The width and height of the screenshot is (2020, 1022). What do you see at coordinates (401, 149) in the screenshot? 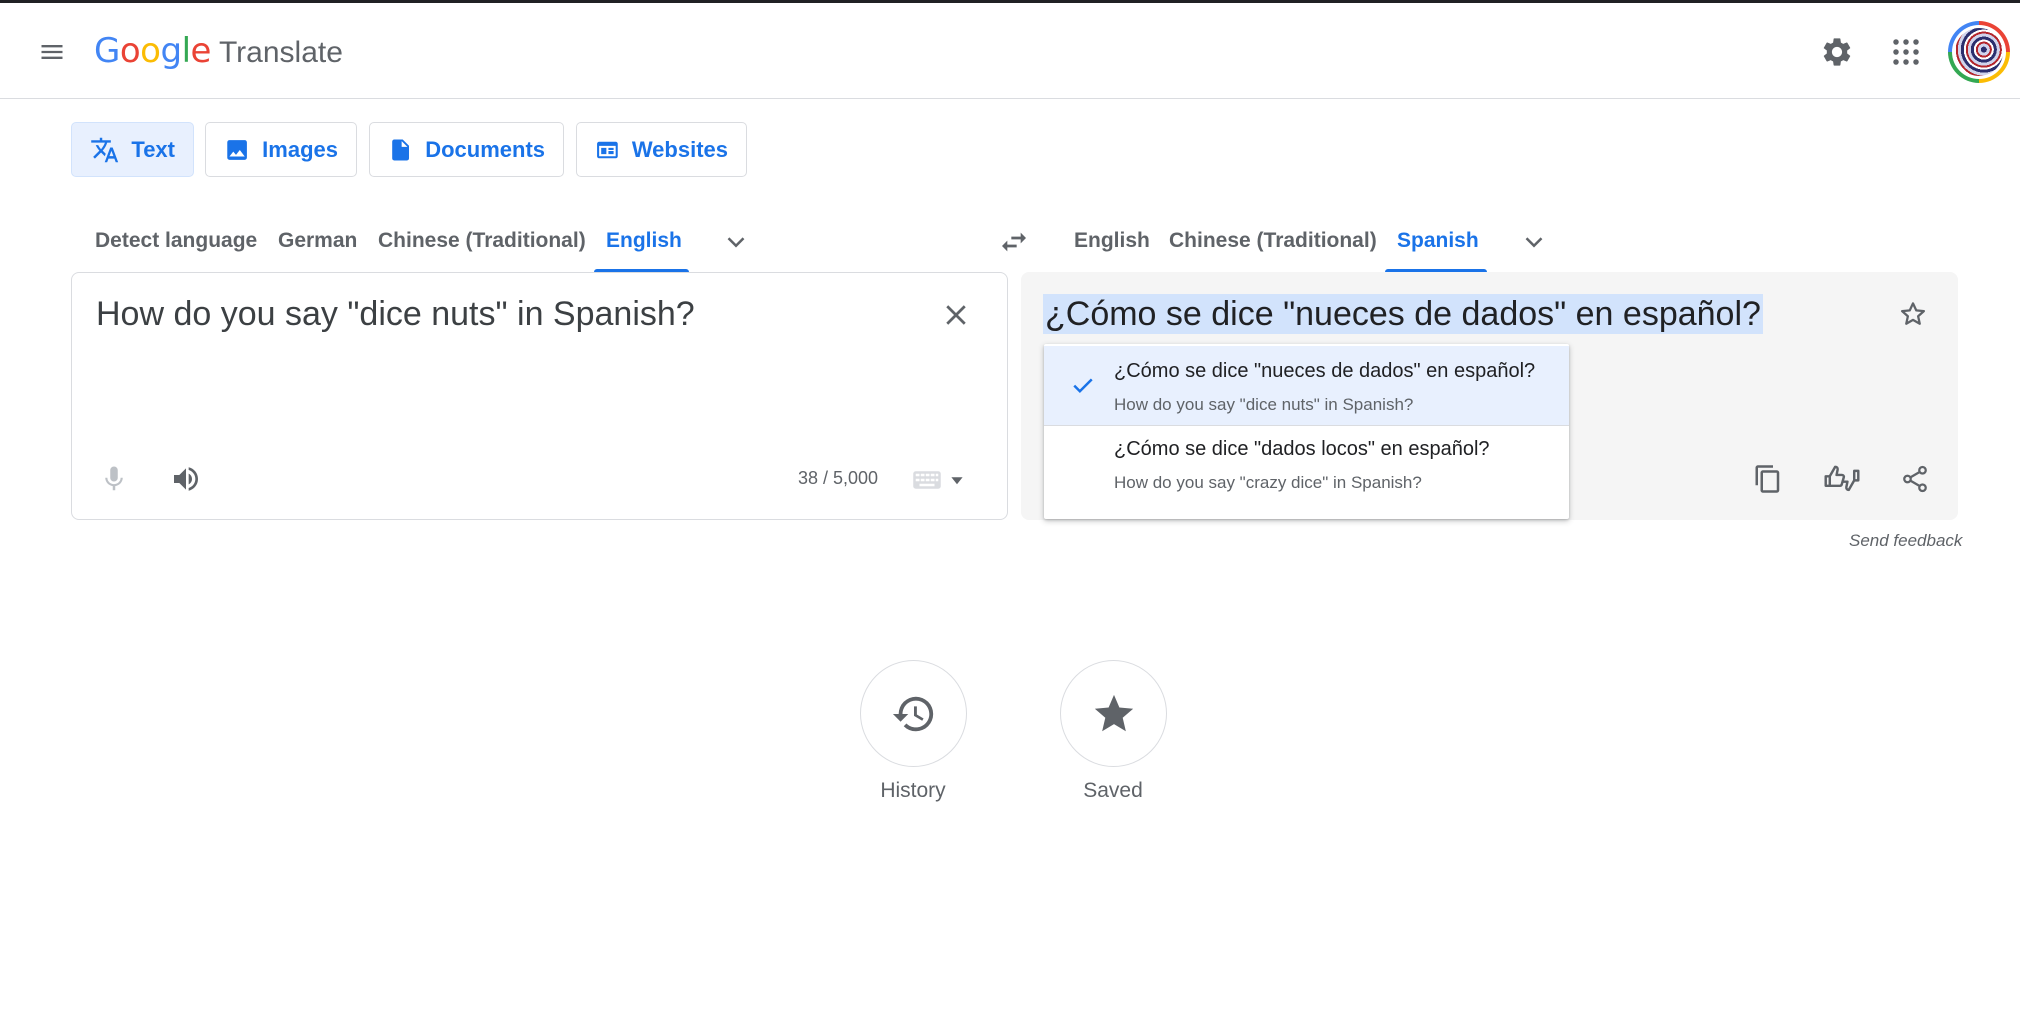
I see `document-icon` at bounding box center [401, 149].